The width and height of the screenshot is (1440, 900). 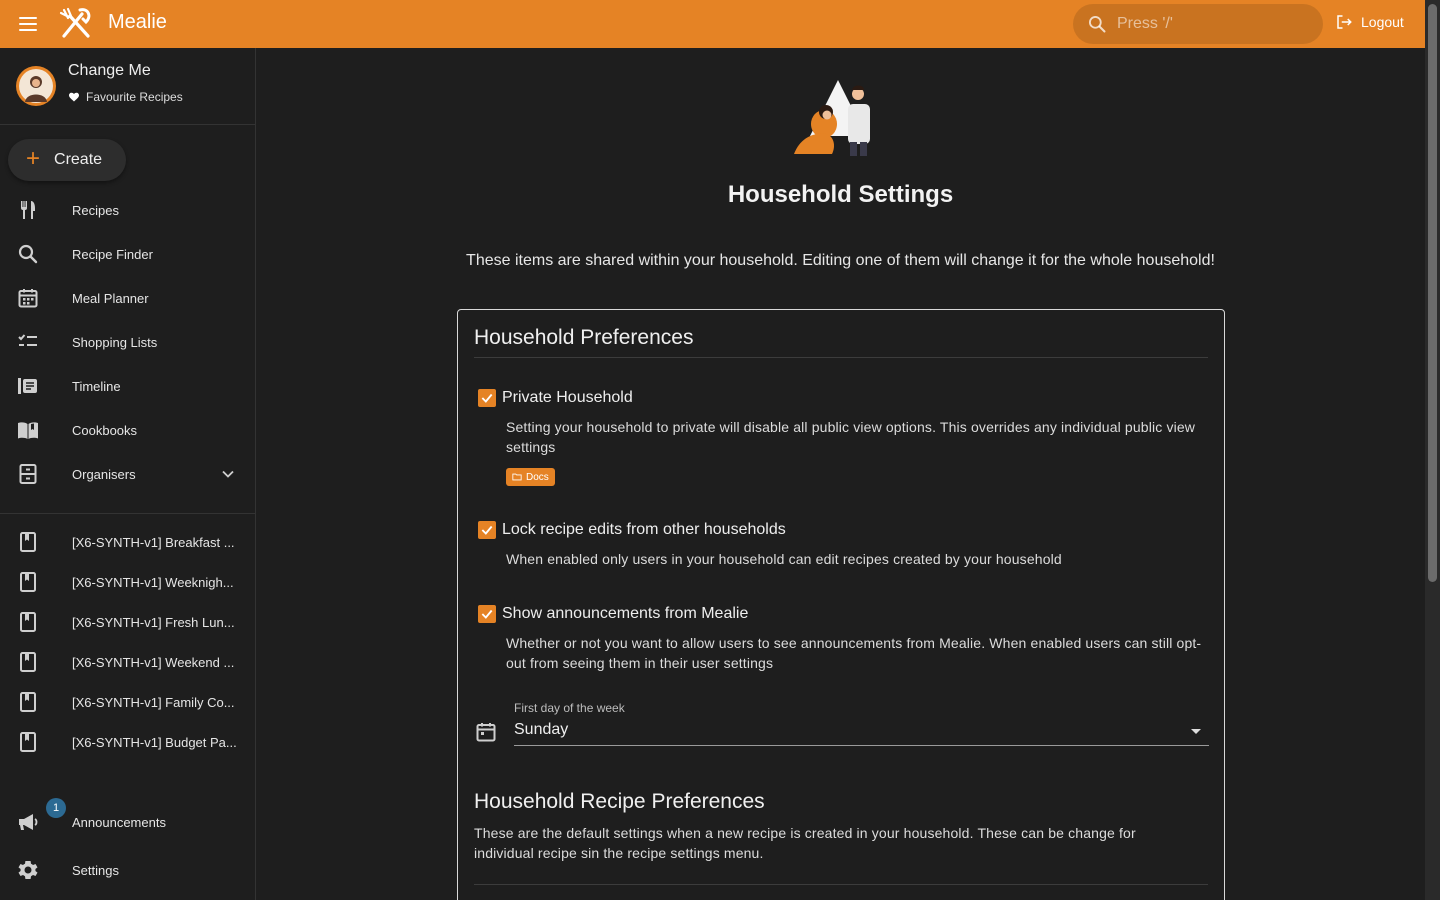 What do you see at coordinates (78, 159) in the screenshot?
I see `create-label: Create` at bounding box center [78, 159].